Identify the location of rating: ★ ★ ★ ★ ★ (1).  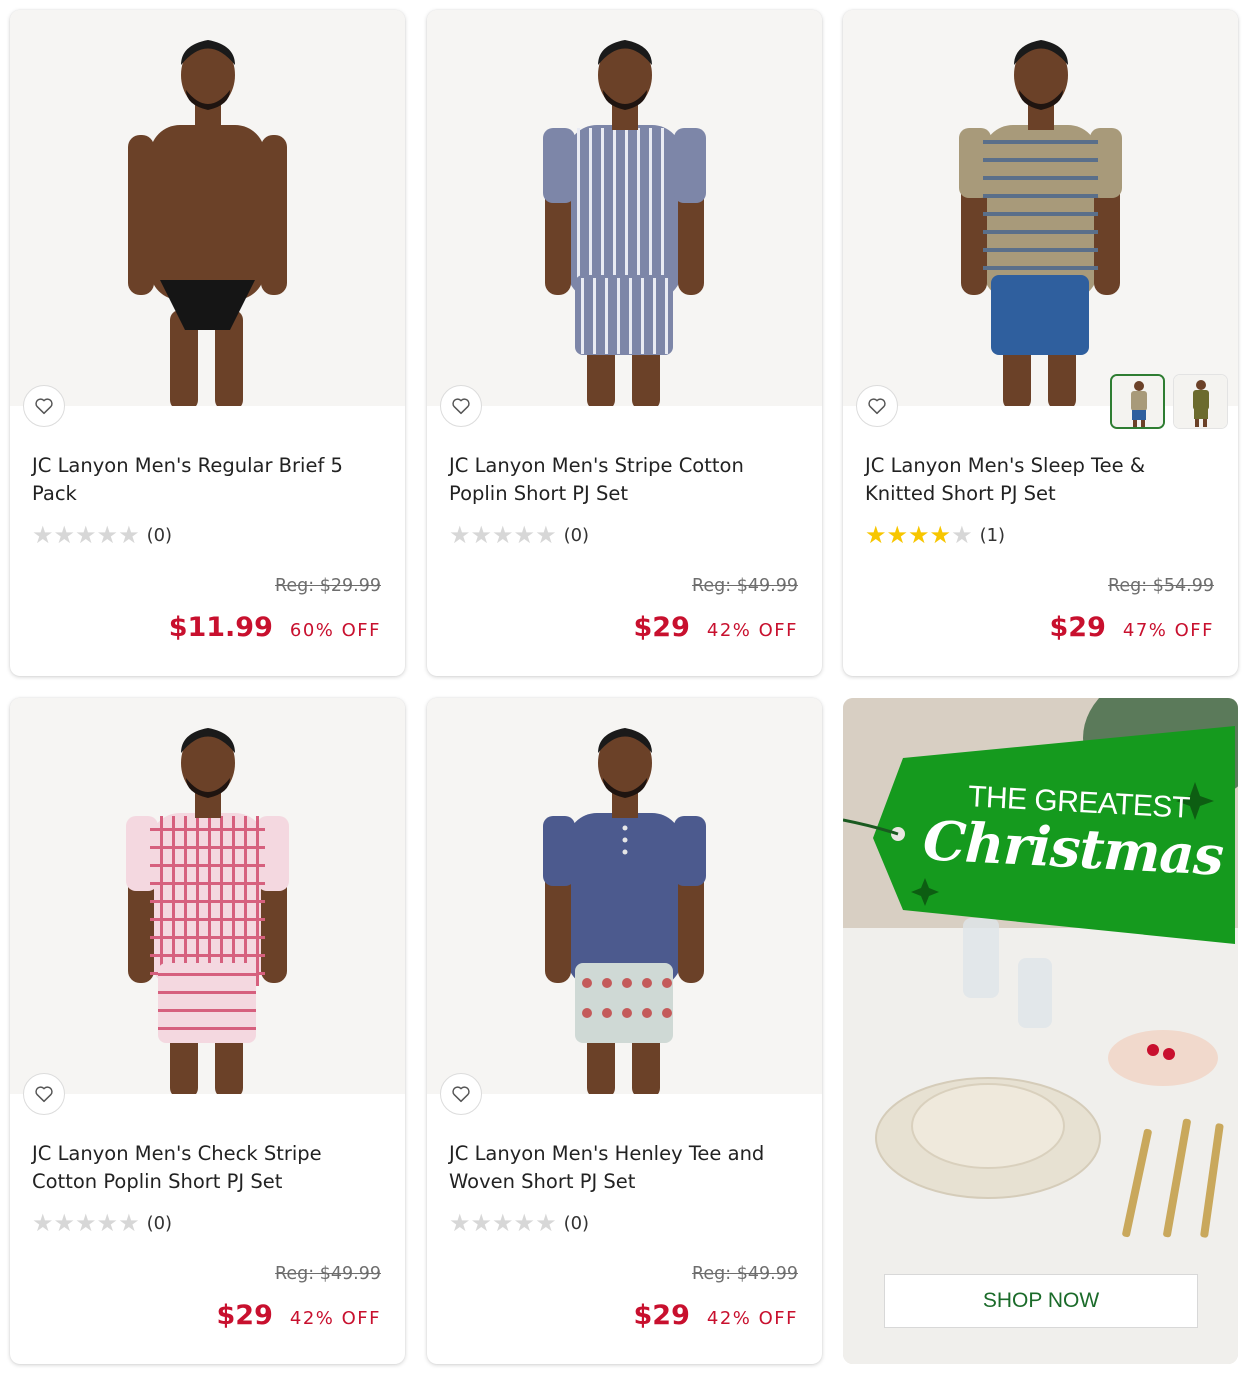
(935, 535).